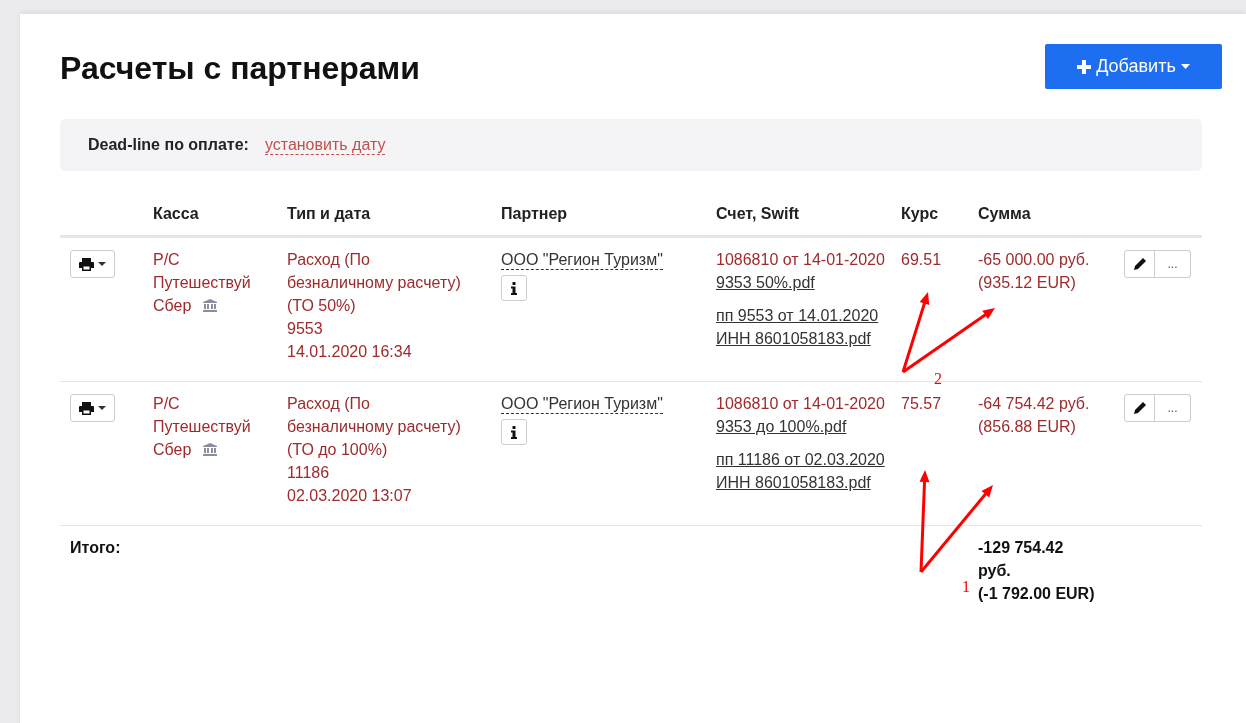 Image resolution: width=1246 pixels, height=723 pixels. What do you see at coordinates (95, 547) in the screenshot?
I see `total-label: Итого:` at bounding box center [95, 547].